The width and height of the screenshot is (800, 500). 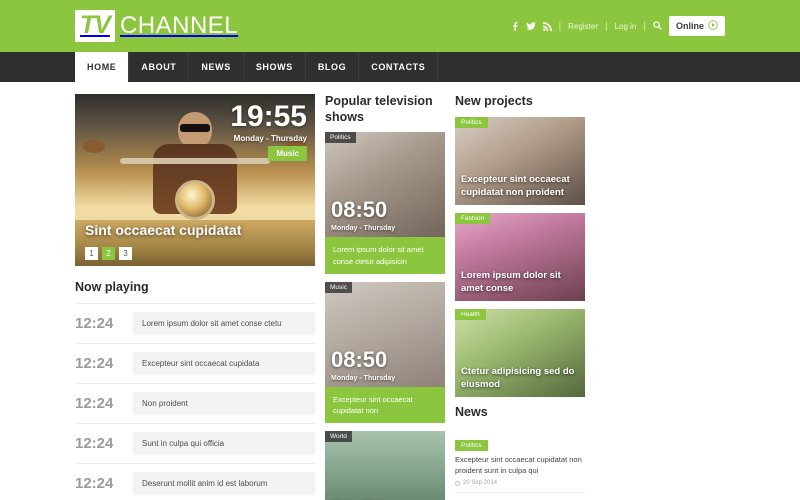 What do you see at coordinates (112, 287) in the screenshot?
I see `now-playing-title: Now playing` at bounding box center [112, 287].